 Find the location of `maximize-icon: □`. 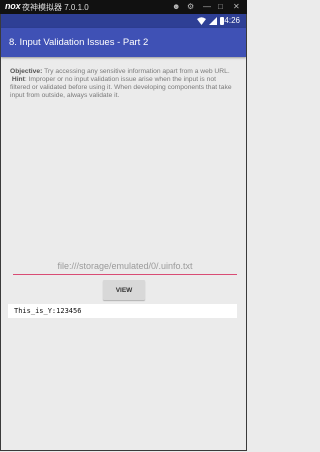

maximize-icon: □ is located at coordinates (220, 7).